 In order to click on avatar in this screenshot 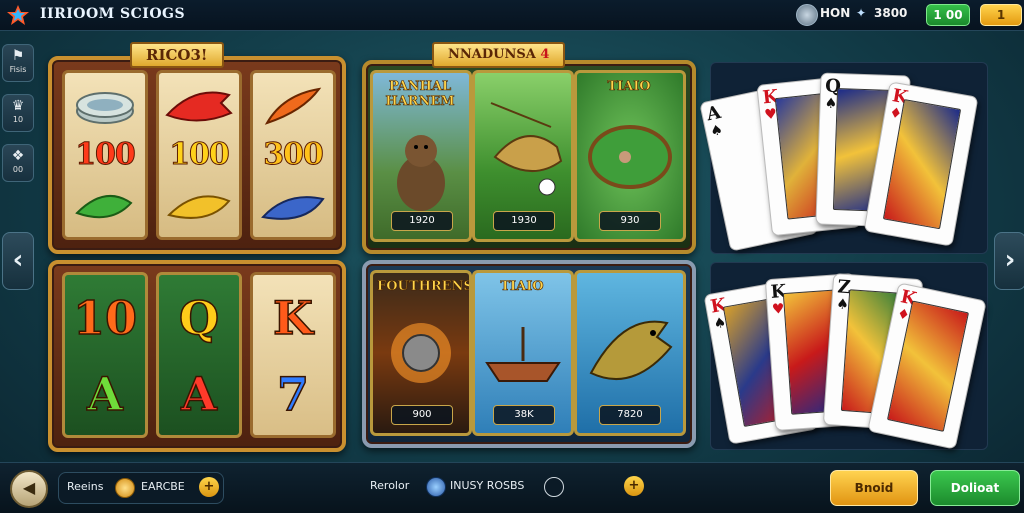, I will do `click(807, 15)`.